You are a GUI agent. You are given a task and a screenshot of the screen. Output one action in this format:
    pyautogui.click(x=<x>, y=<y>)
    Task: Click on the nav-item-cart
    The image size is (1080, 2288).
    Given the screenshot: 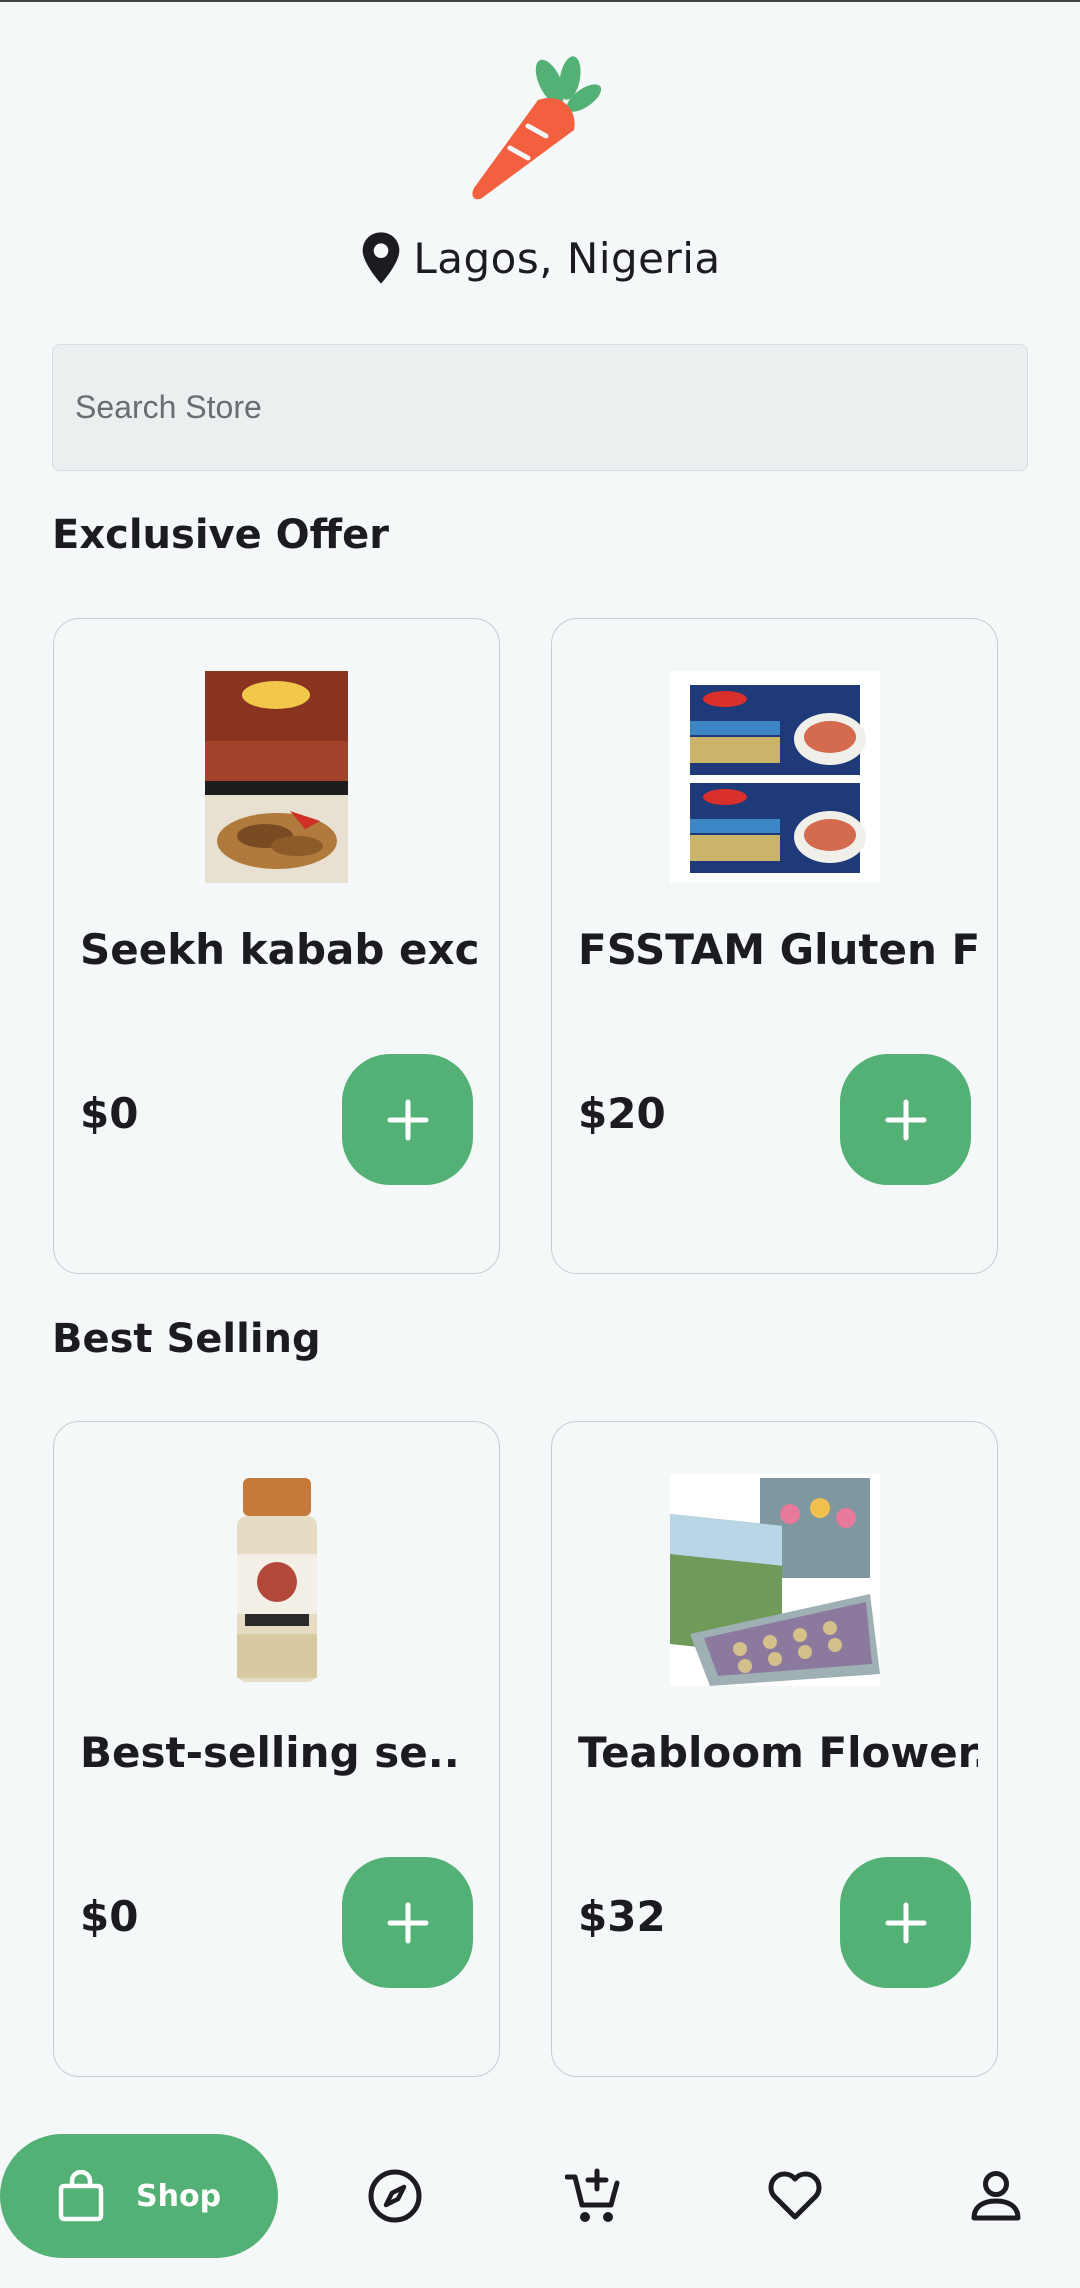 What is the action you would take?
    pyautogui.click(x=594, y=2196)
    